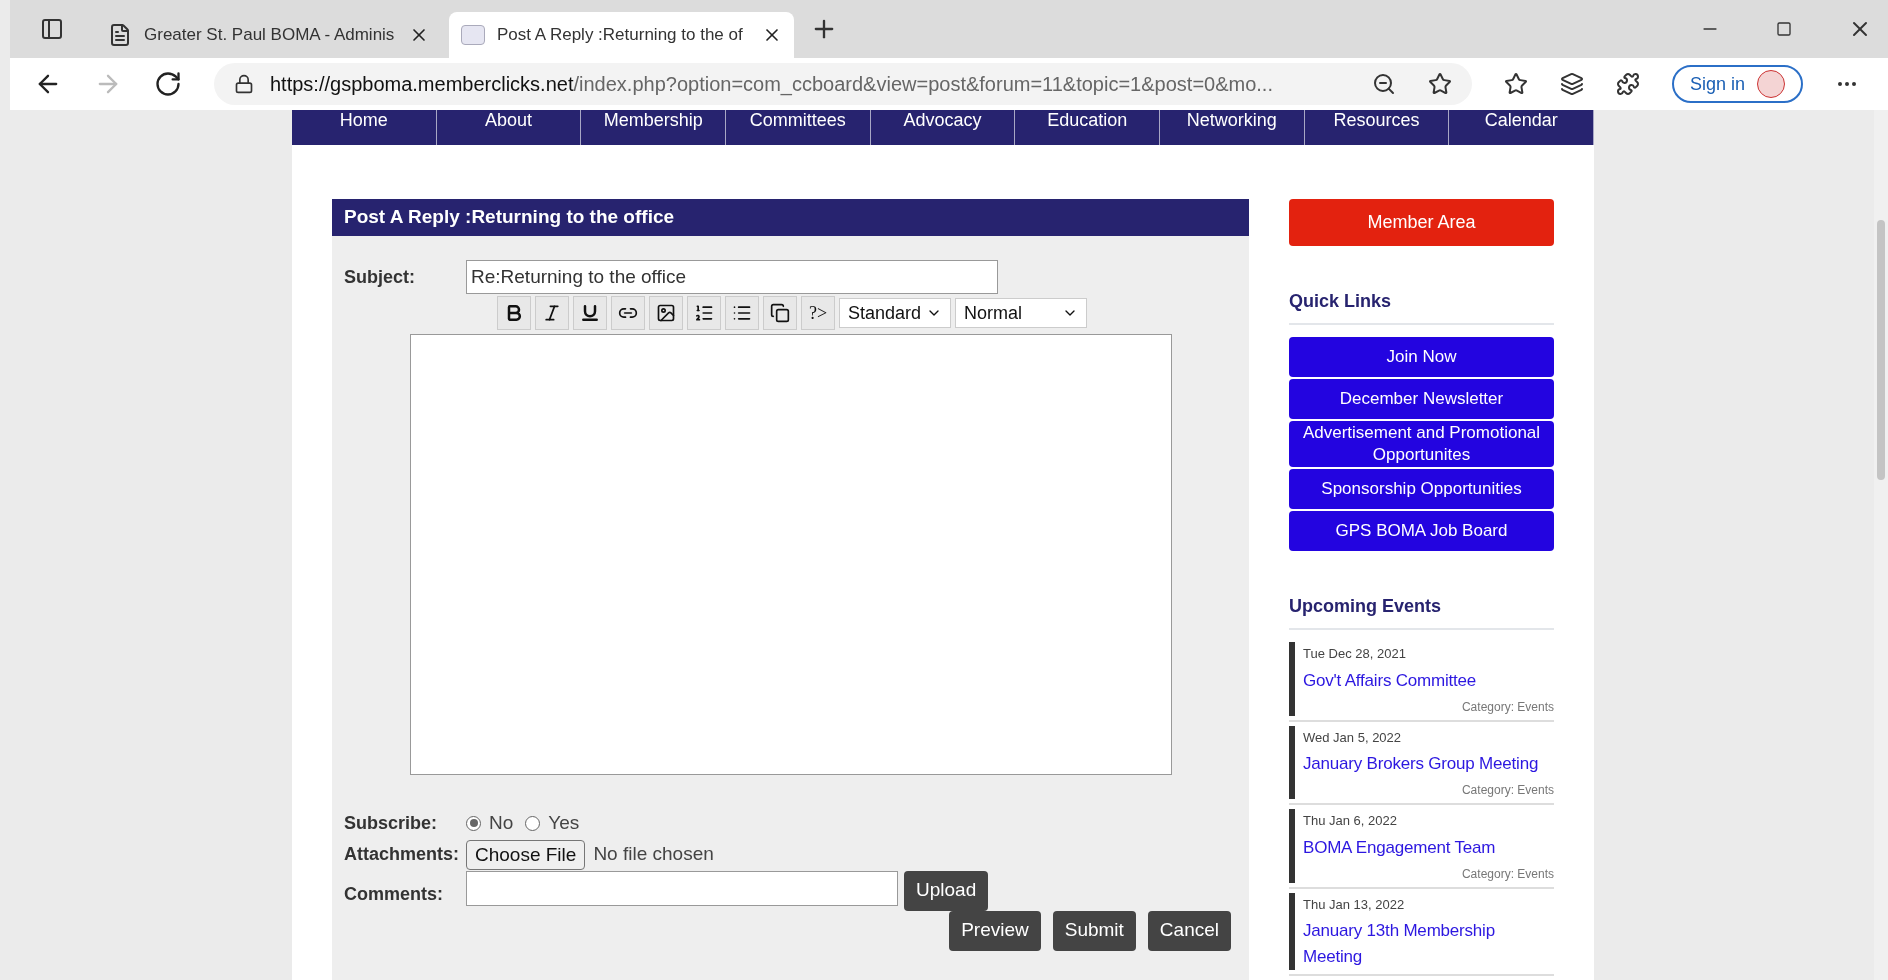 The width and height of the screenshot is (1888, 980). Describe the element at coordinates (1421, 444) in the screenshot. I see `quick-link-button: Advertisement and Promotional Opportunites` at that location.